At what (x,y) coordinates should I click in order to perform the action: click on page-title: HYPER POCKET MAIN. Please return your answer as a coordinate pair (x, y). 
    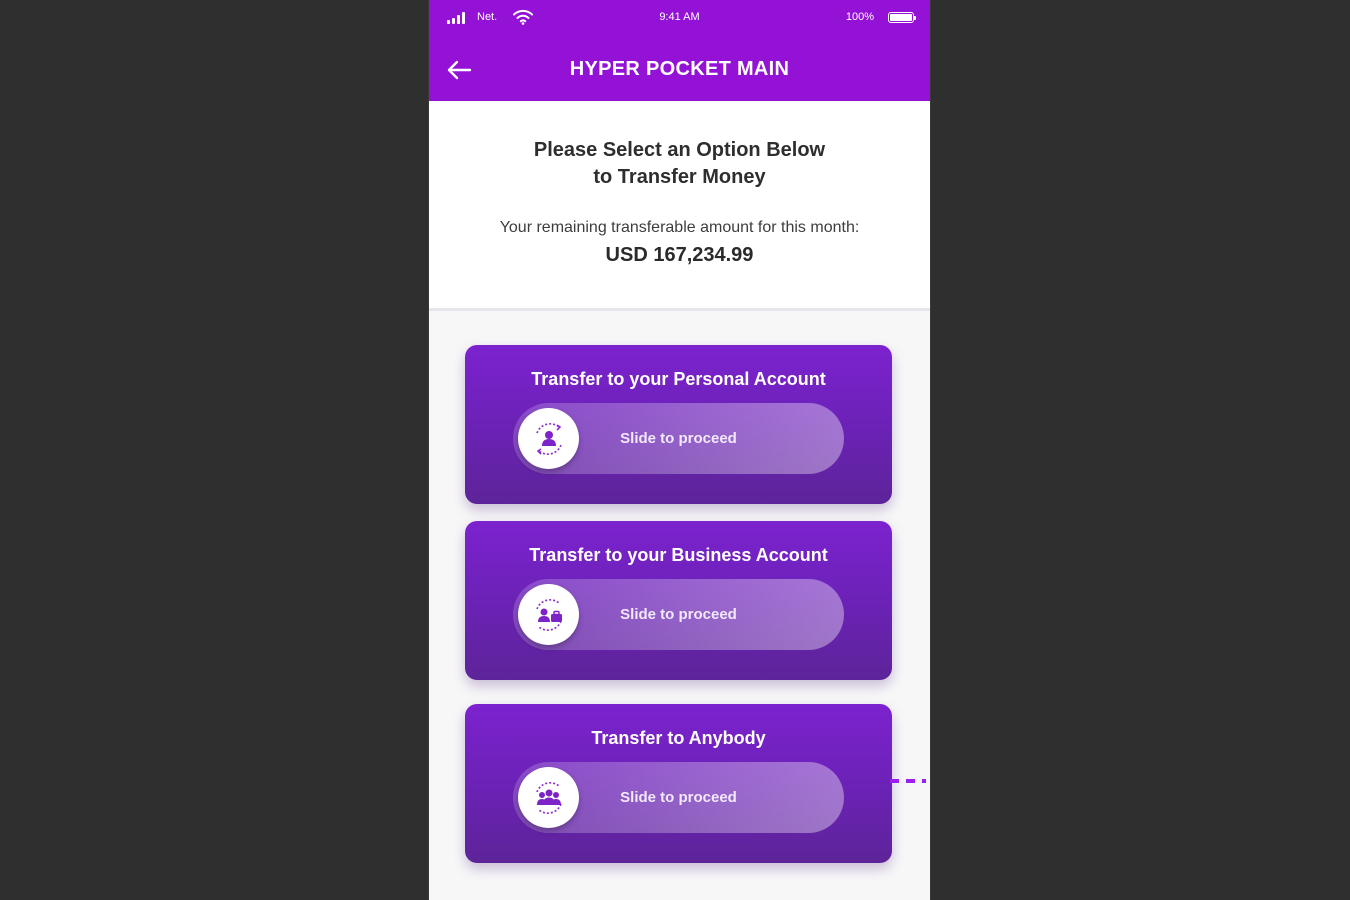
    Looking at the image, I should click on (679, 69).